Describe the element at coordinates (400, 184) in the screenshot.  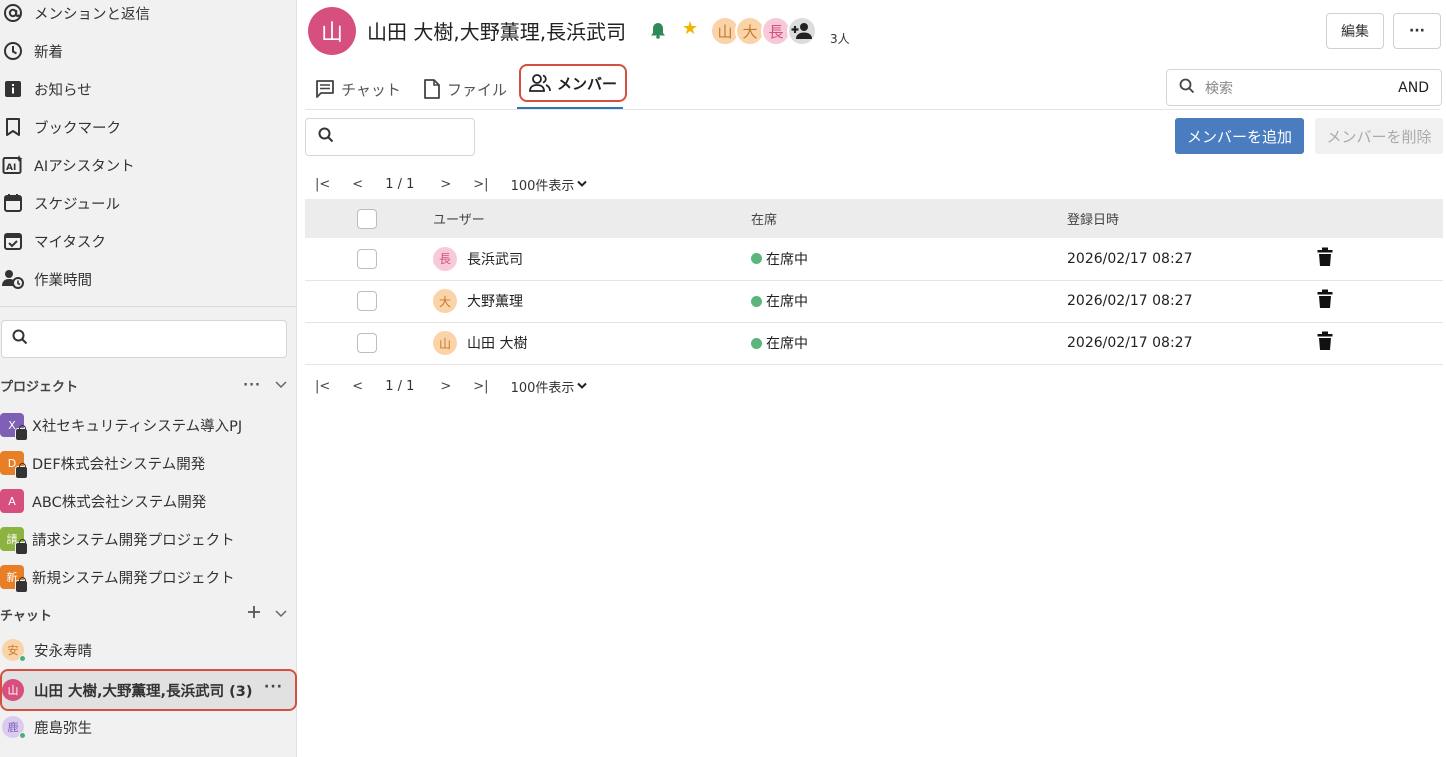
I see `page-info: 1 / 1` at that location.